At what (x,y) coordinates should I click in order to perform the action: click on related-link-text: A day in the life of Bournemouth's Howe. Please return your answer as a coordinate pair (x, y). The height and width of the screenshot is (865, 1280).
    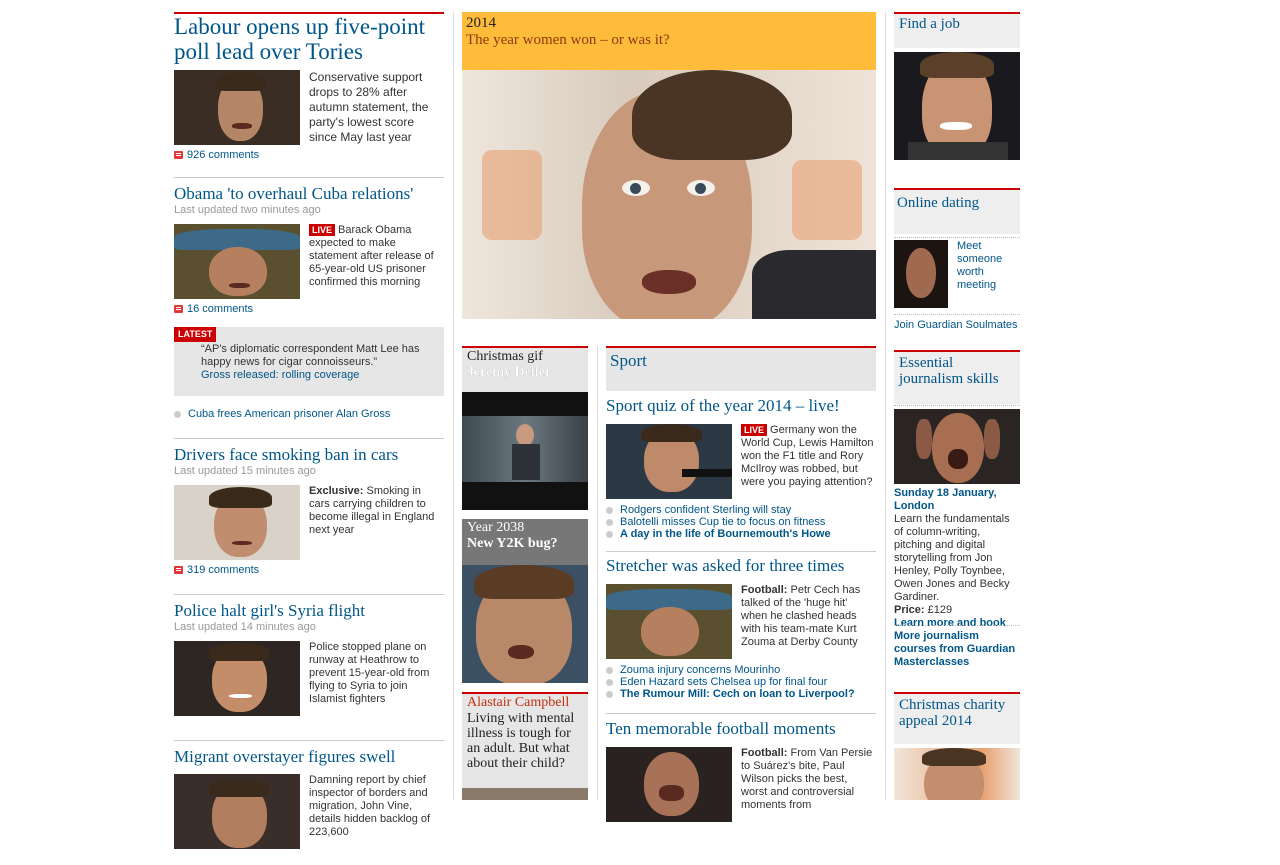
    Looking at the image, I should click on (725, 534).